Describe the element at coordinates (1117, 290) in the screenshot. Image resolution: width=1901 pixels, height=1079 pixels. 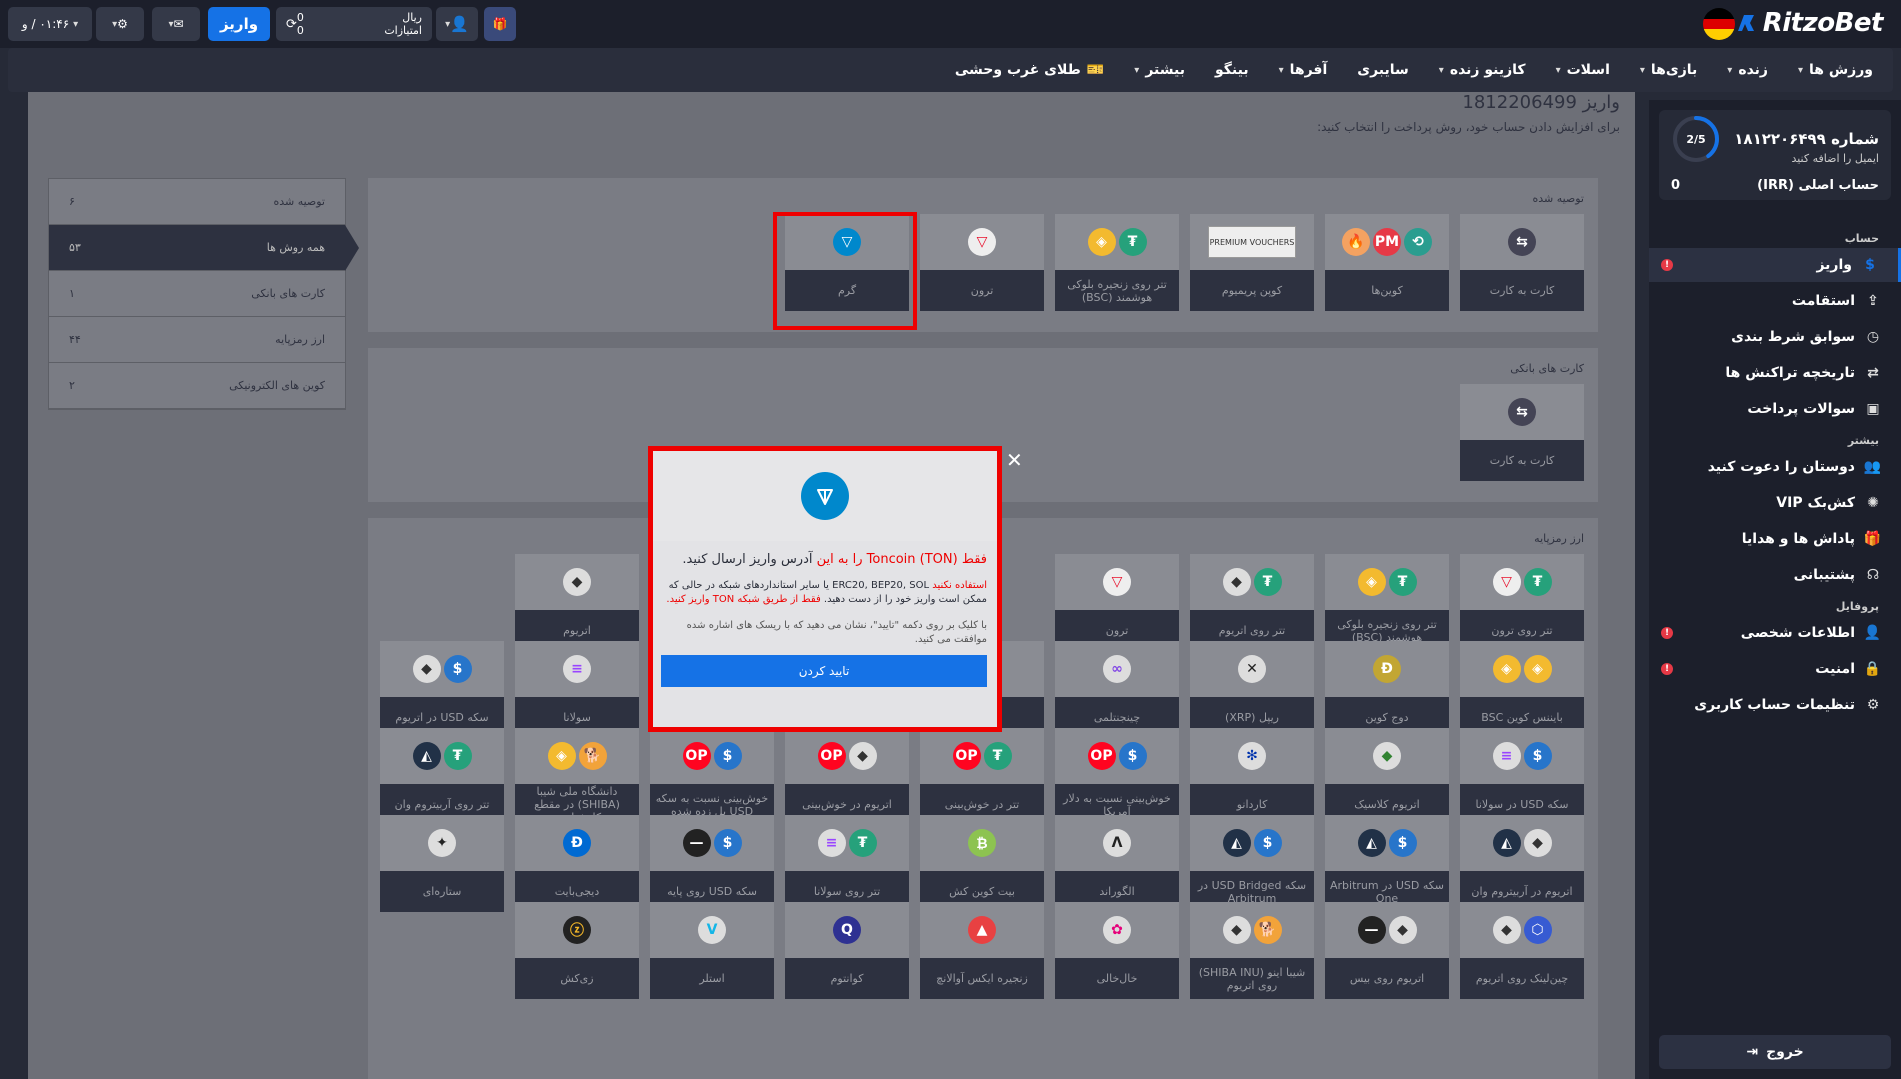
I see `card-label: تتر روی زنجیره بلوکی هوشمند (BSC)` at that location.